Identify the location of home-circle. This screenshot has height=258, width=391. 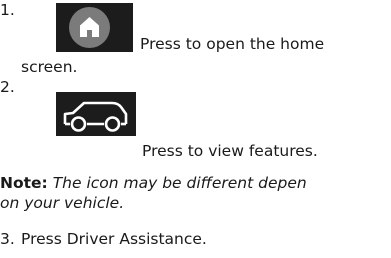
(89, 27).